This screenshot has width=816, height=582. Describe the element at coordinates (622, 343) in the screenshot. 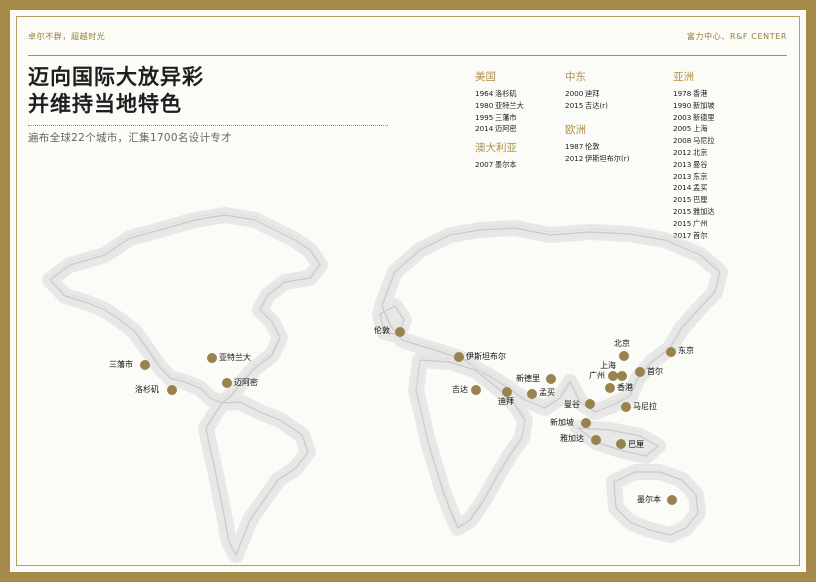

I see `city-label-beijing: 北京` at that location.